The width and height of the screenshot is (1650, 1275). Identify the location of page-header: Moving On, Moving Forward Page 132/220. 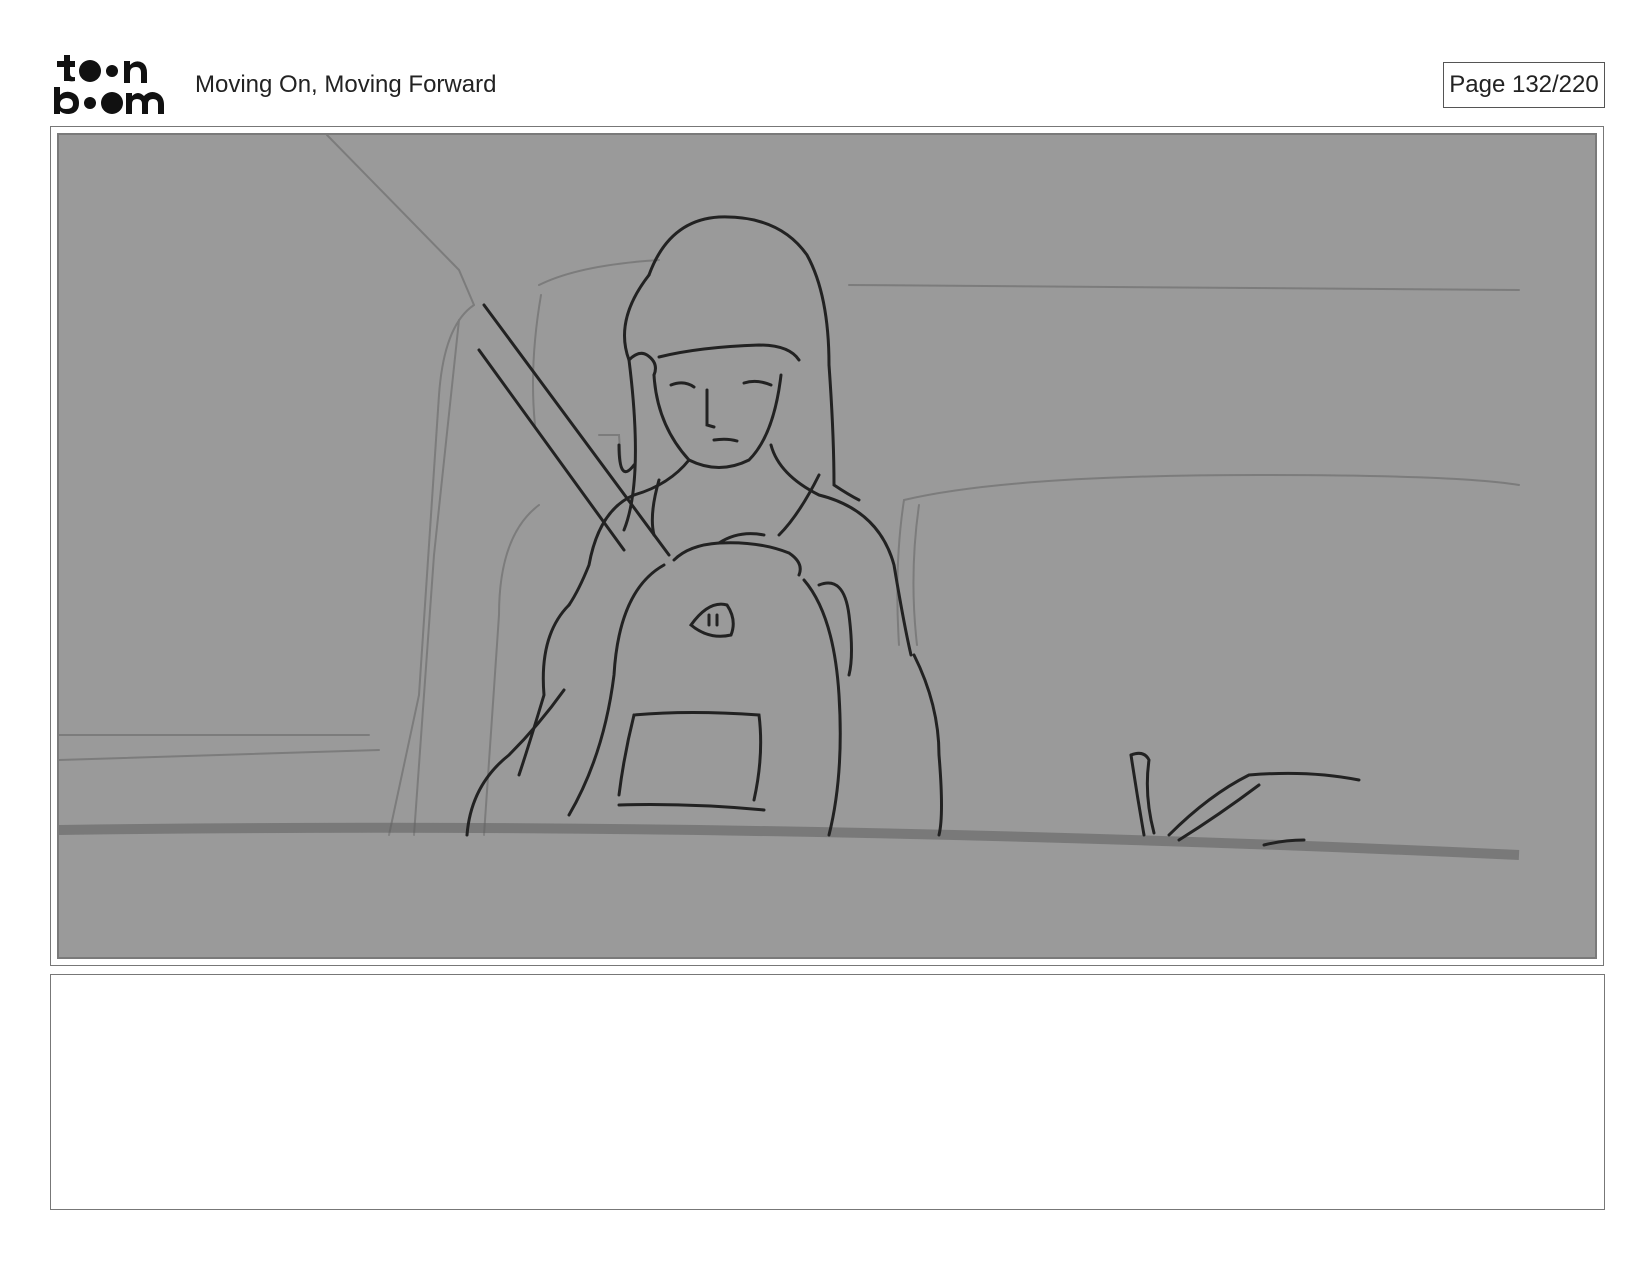
(825, 60).